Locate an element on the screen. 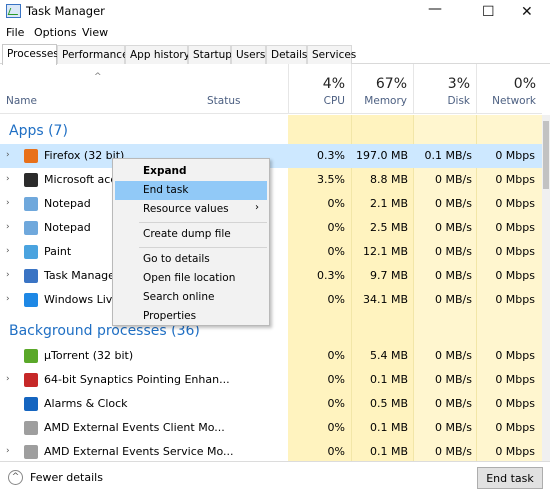 Image resolution: width=550 pixels, height=496 pixels. process-row: › Microsoft acco 3.5% 8.8 MB 0 MB/s 0 Mbps is located at coordinates (271, 180).